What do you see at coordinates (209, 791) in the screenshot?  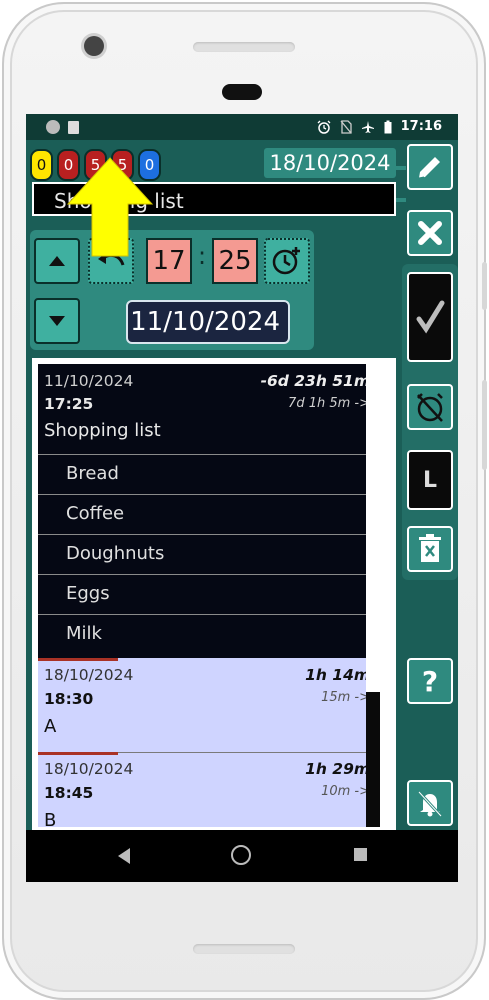 I see `list-entry: 18/10/2024 1h 29m 18:45 10m -> B` at bounding box center [209, 791].